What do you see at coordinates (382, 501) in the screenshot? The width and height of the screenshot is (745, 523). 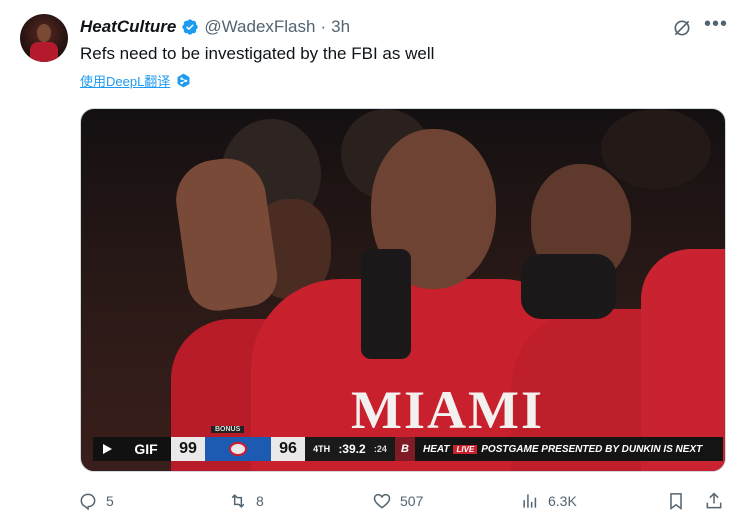 I see `like-icon` at bounding box center [382, 501].